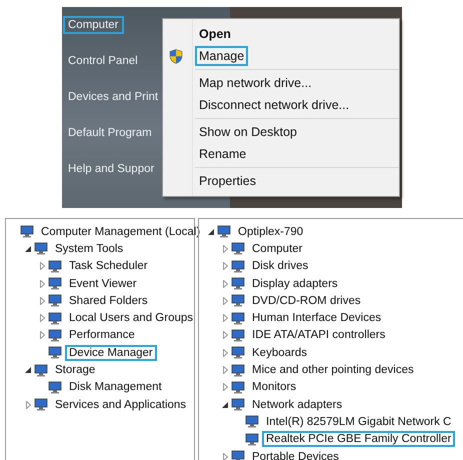 Image resolution: width=463 pixels, height=460 pixels. I want to click on tree-item: Event Viewer, so click(103, 284).